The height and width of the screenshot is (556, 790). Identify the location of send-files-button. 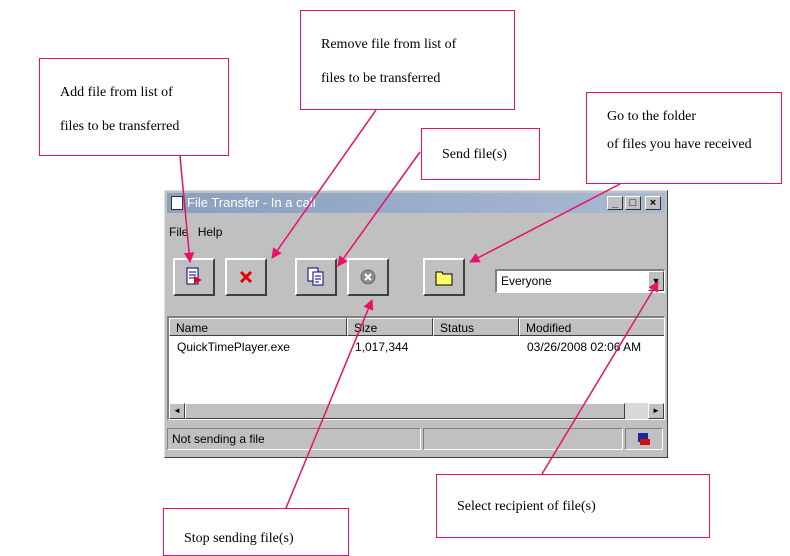
(316, 277).